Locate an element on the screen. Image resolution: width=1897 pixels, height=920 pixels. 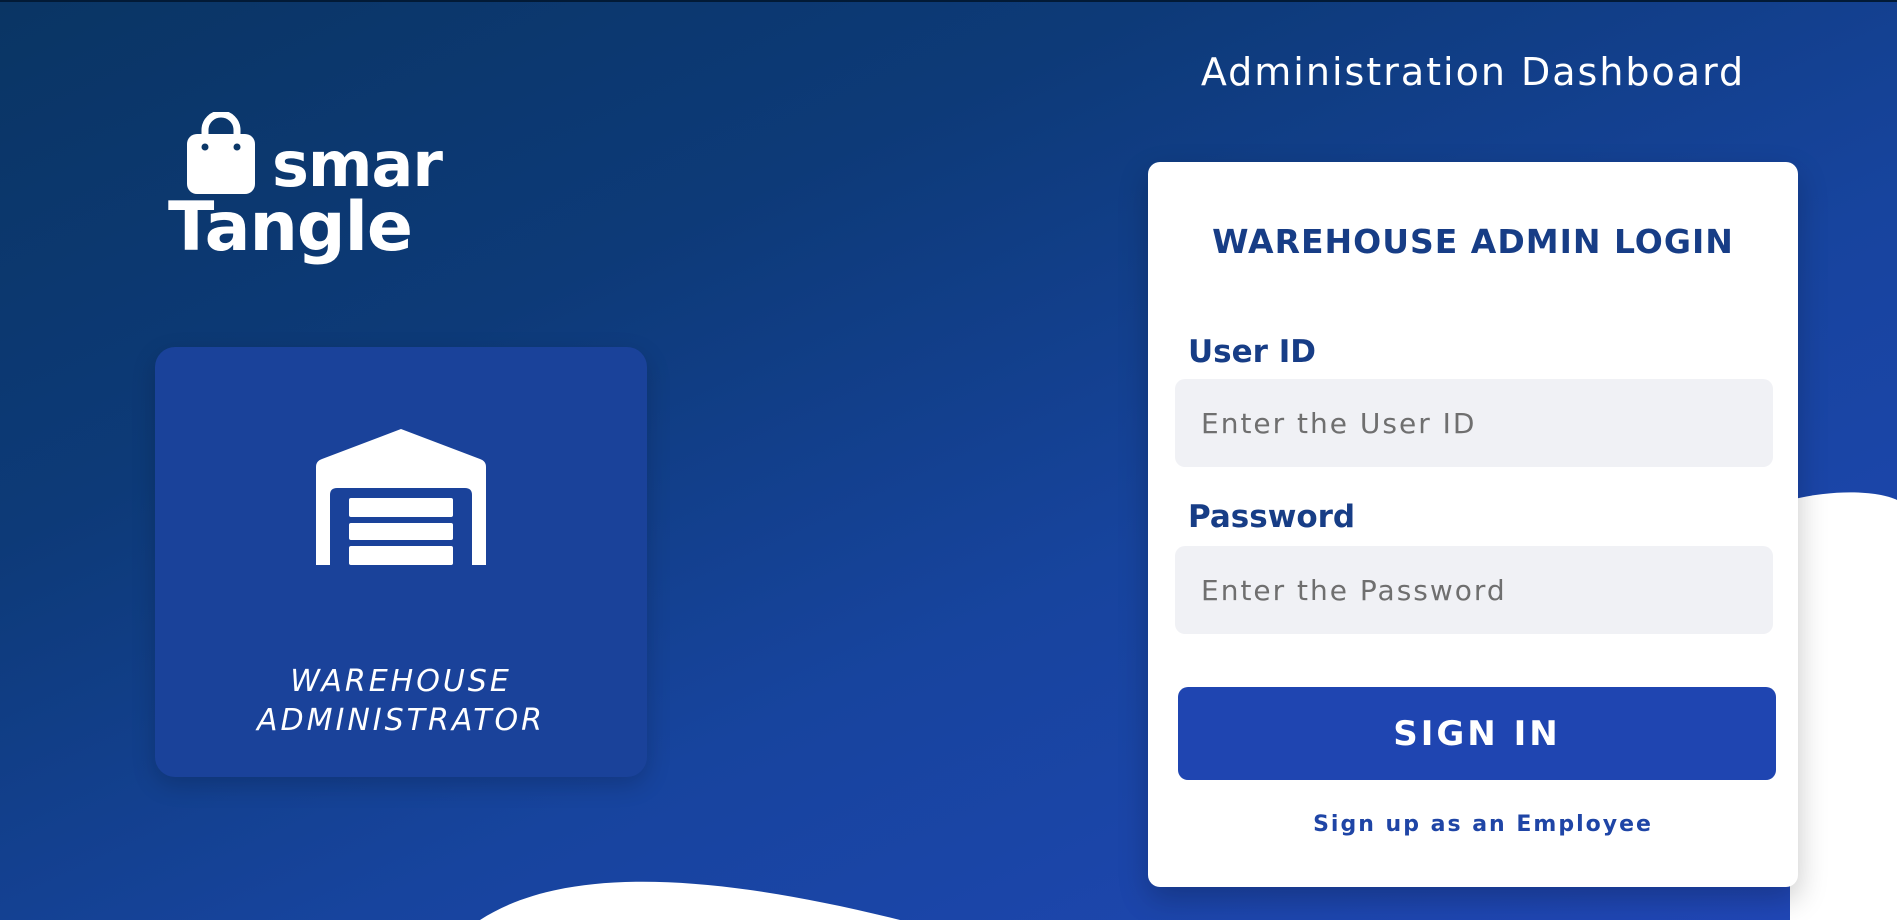
password-label: Password is located at coordinates (1272, 517).